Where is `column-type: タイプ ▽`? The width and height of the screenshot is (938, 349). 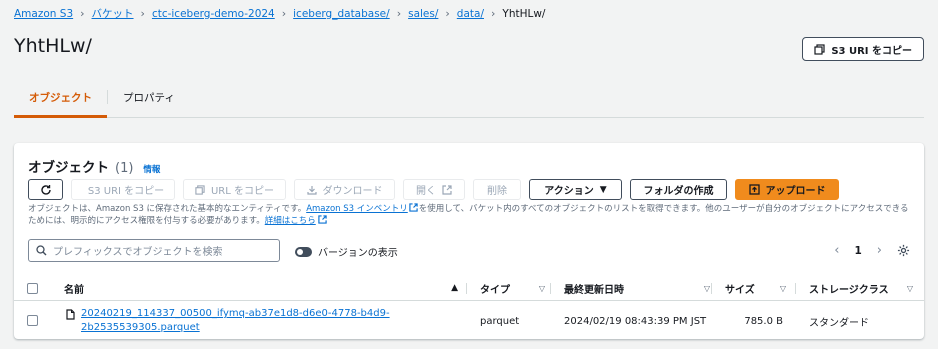 column-type: タイプ ▽ is located at coordinates (512, 288).